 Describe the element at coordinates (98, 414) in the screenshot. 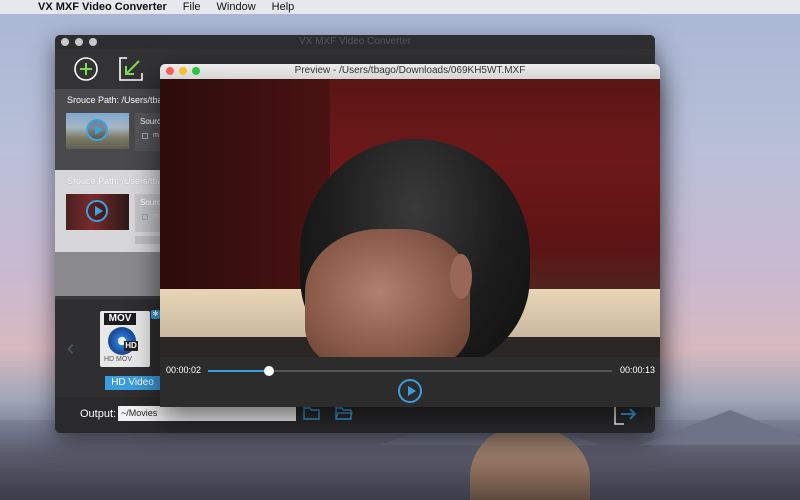

I see `output-label: Output:` at that location.